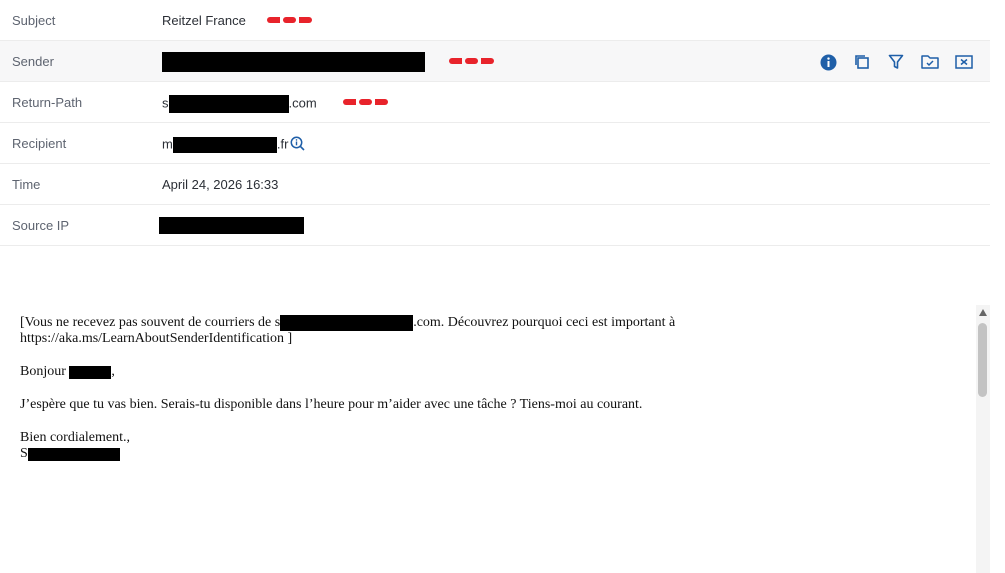 The height and width of the screenshot is (573, 1005). What do you see at coordinates (204, 20) in the screenshot?
I see `subject-value: Reitzel France` at bounding box center [204, 20].